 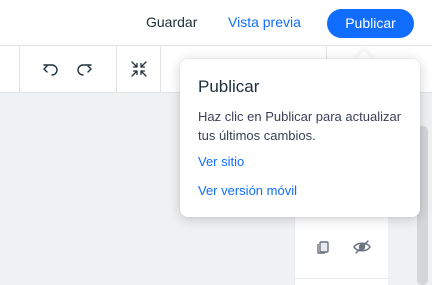 What do you see at coordinates (221, 161) in the screenshot?
I see `view-site-link: Ver sitio` at bounding box center [221, 161].